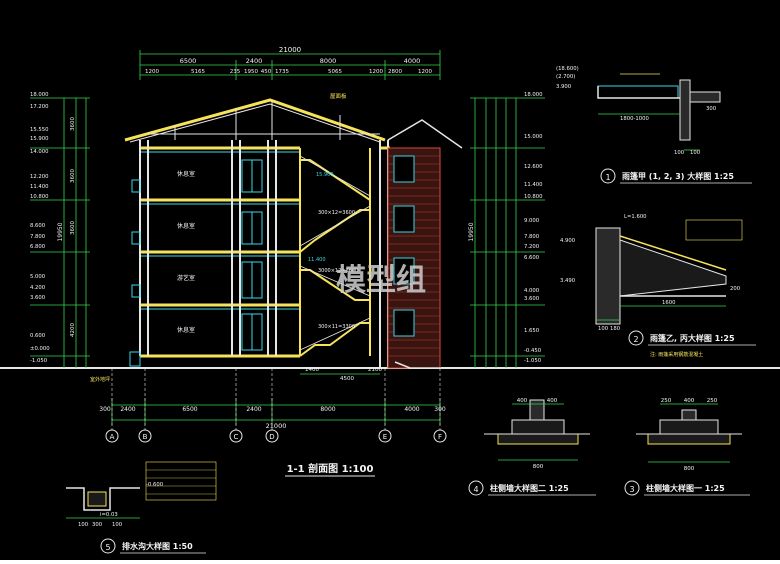  I want to click on top-sub-dim-10: 1200, so click(425, 72).